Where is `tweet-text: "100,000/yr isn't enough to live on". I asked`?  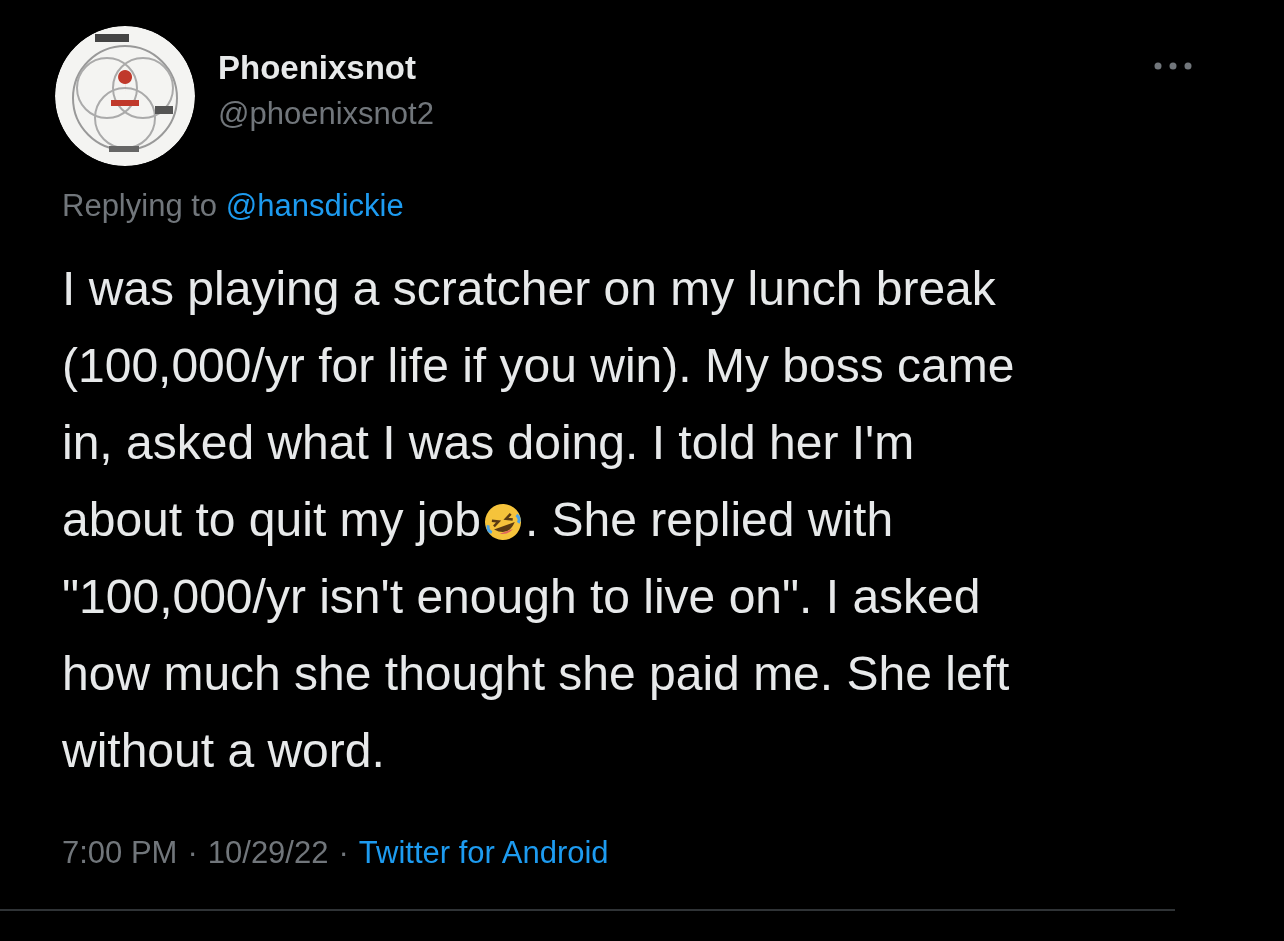
tweet-text: "100,000/yr isn't enough to live on". I asked is located at coordinates (521, 597).